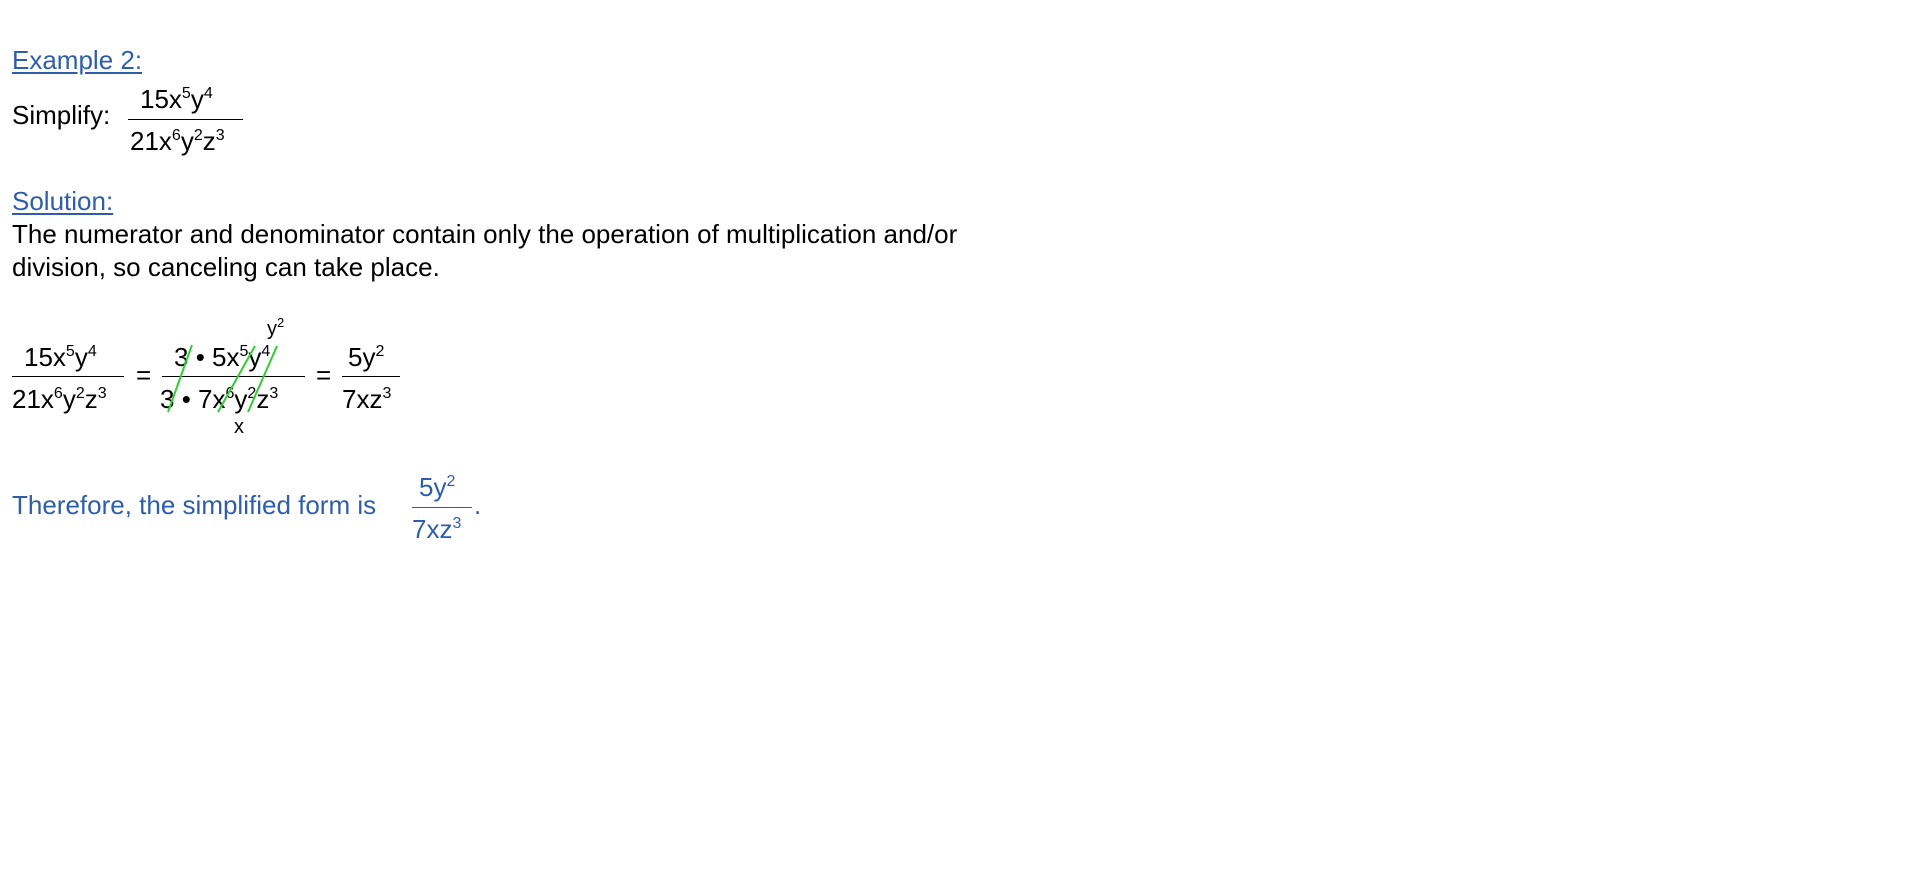 This screenshot has width=1914, height=872. What do you see at coordinates (194, 505) in the screenshot?
I see `conclusion-text: Therefore, the simplified form is` at bounding box center [194, 505].